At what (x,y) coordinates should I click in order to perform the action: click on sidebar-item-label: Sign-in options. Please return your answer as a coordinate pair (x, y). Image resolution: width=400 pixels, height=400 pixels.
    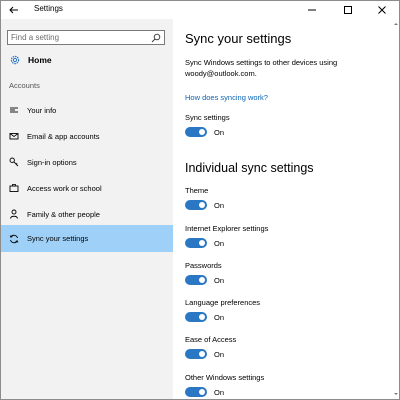
    Looking at the image, I should click on (52, 162).